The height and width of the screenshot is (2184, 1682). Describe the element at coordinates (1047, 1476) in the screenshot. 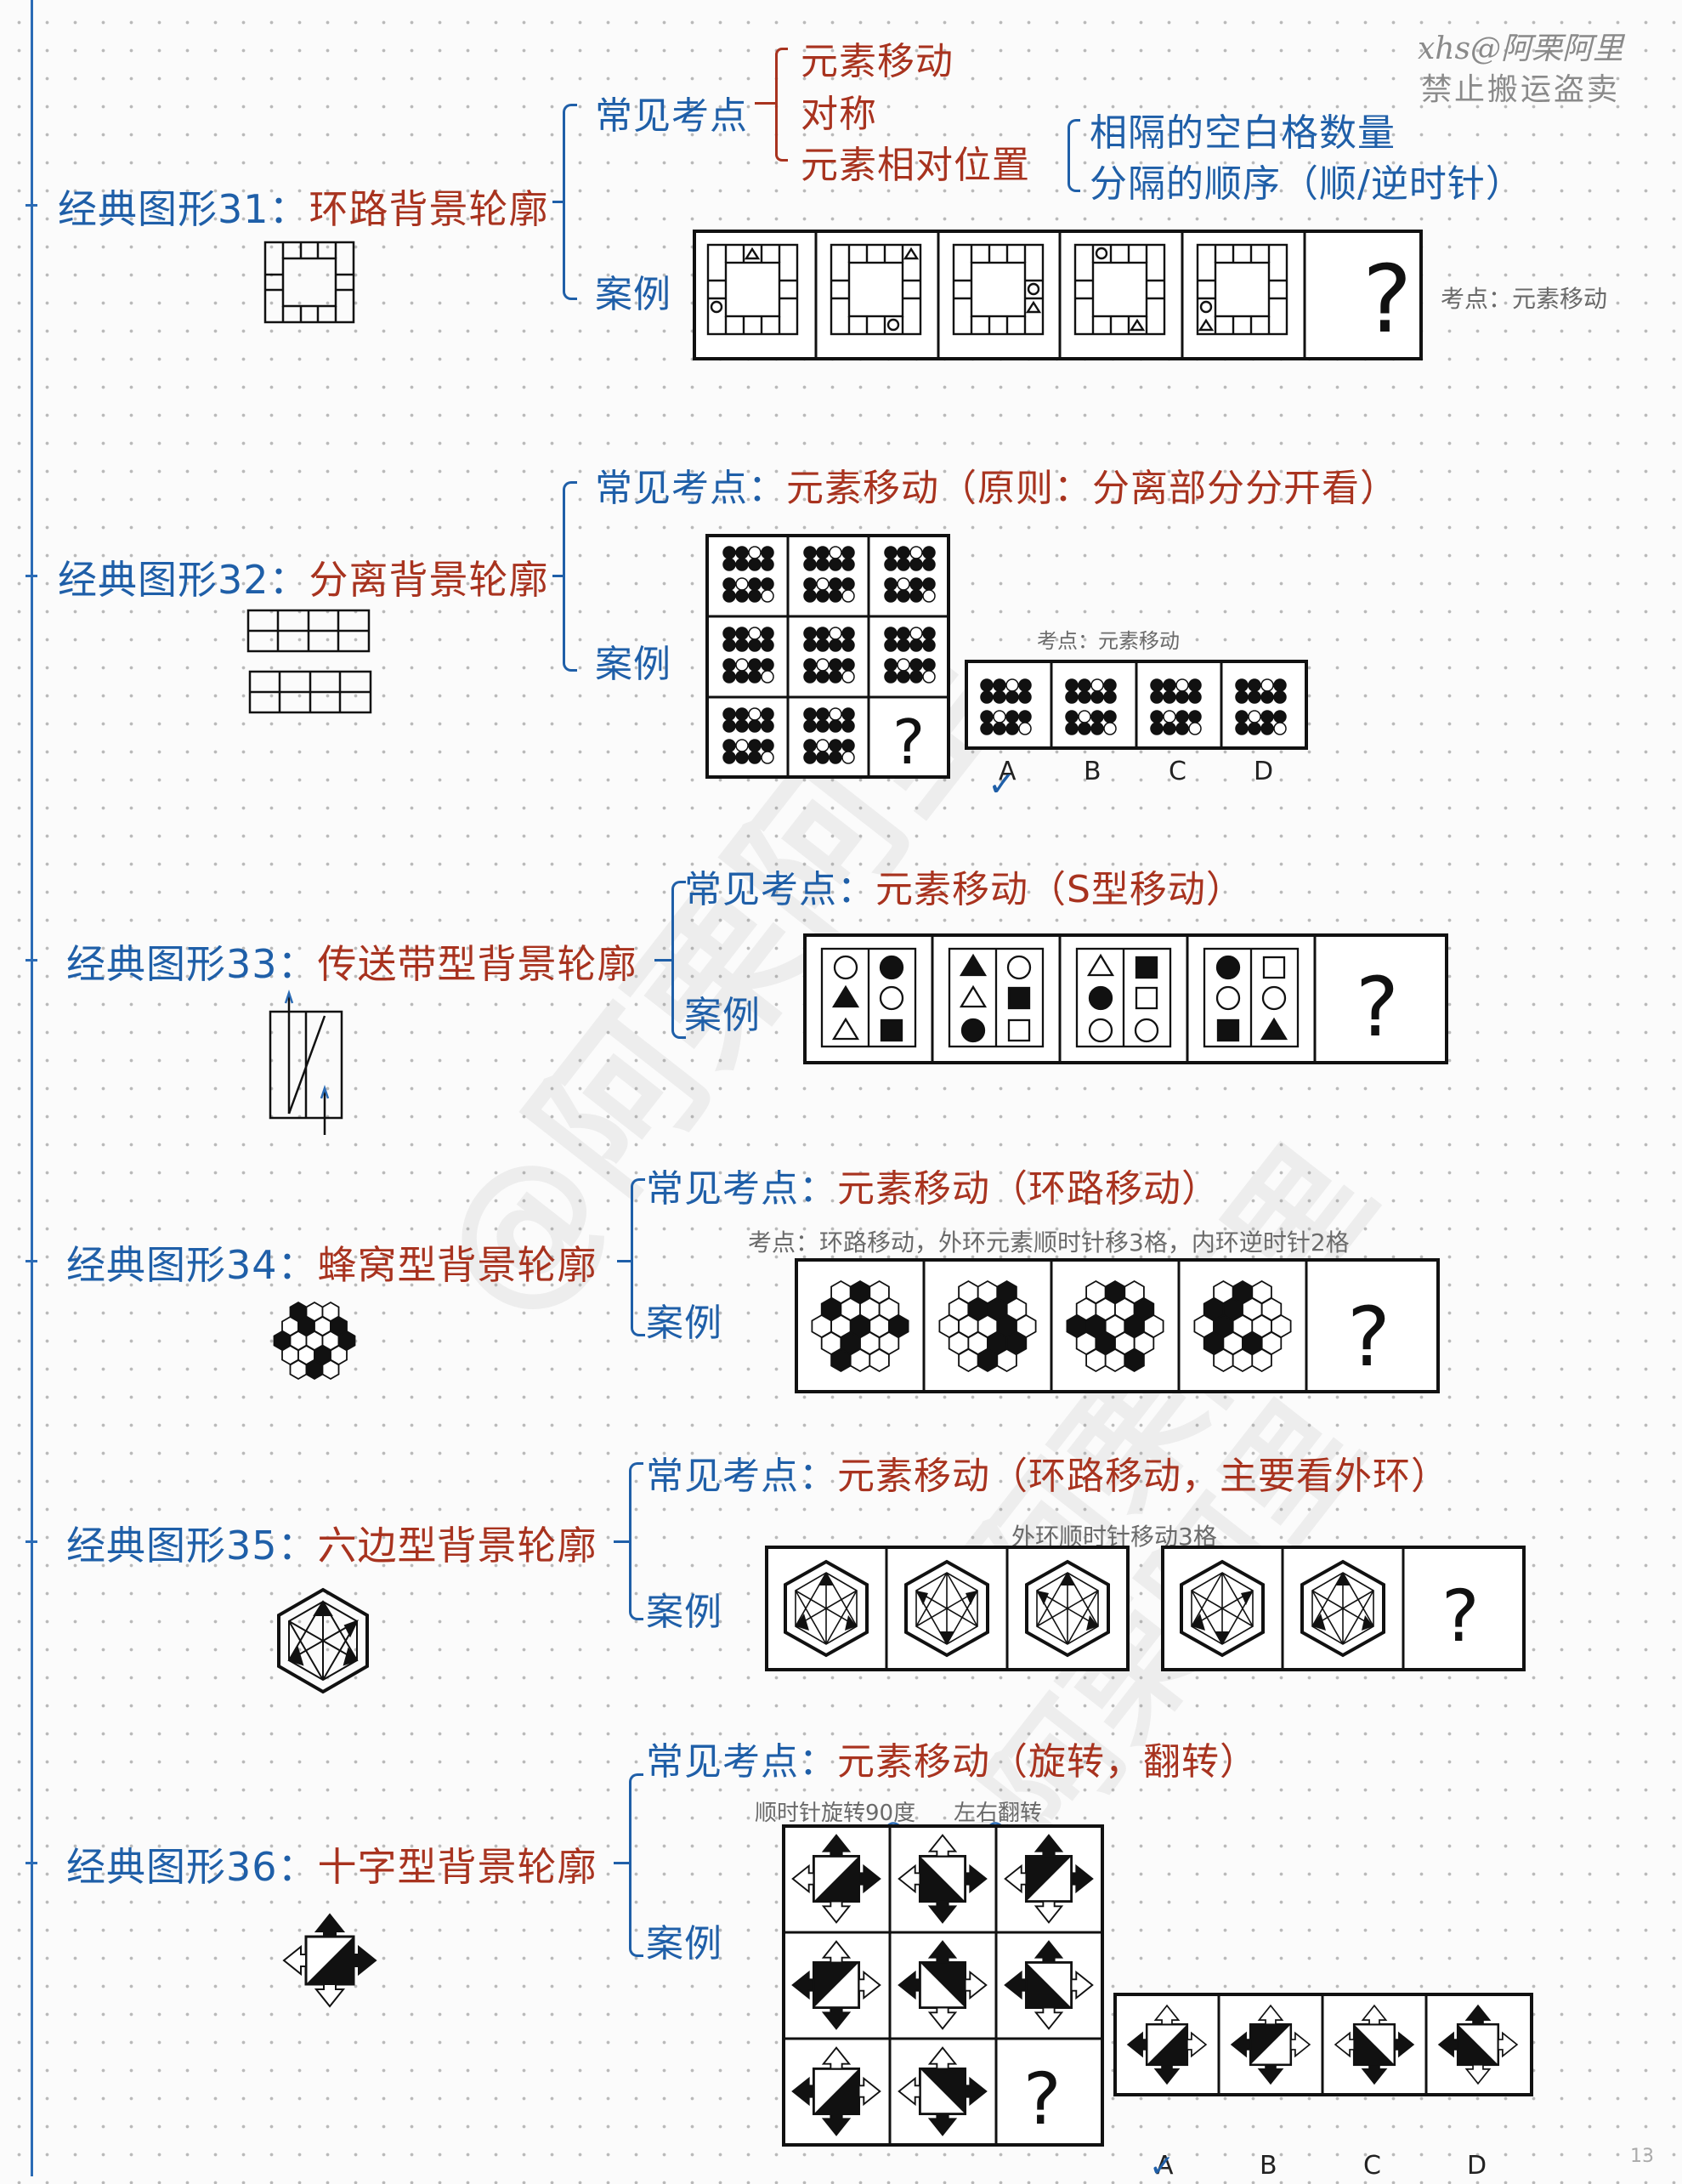

I see `common-points: 常见考点：元素移动（环路移动，主要看外环）` at that location.